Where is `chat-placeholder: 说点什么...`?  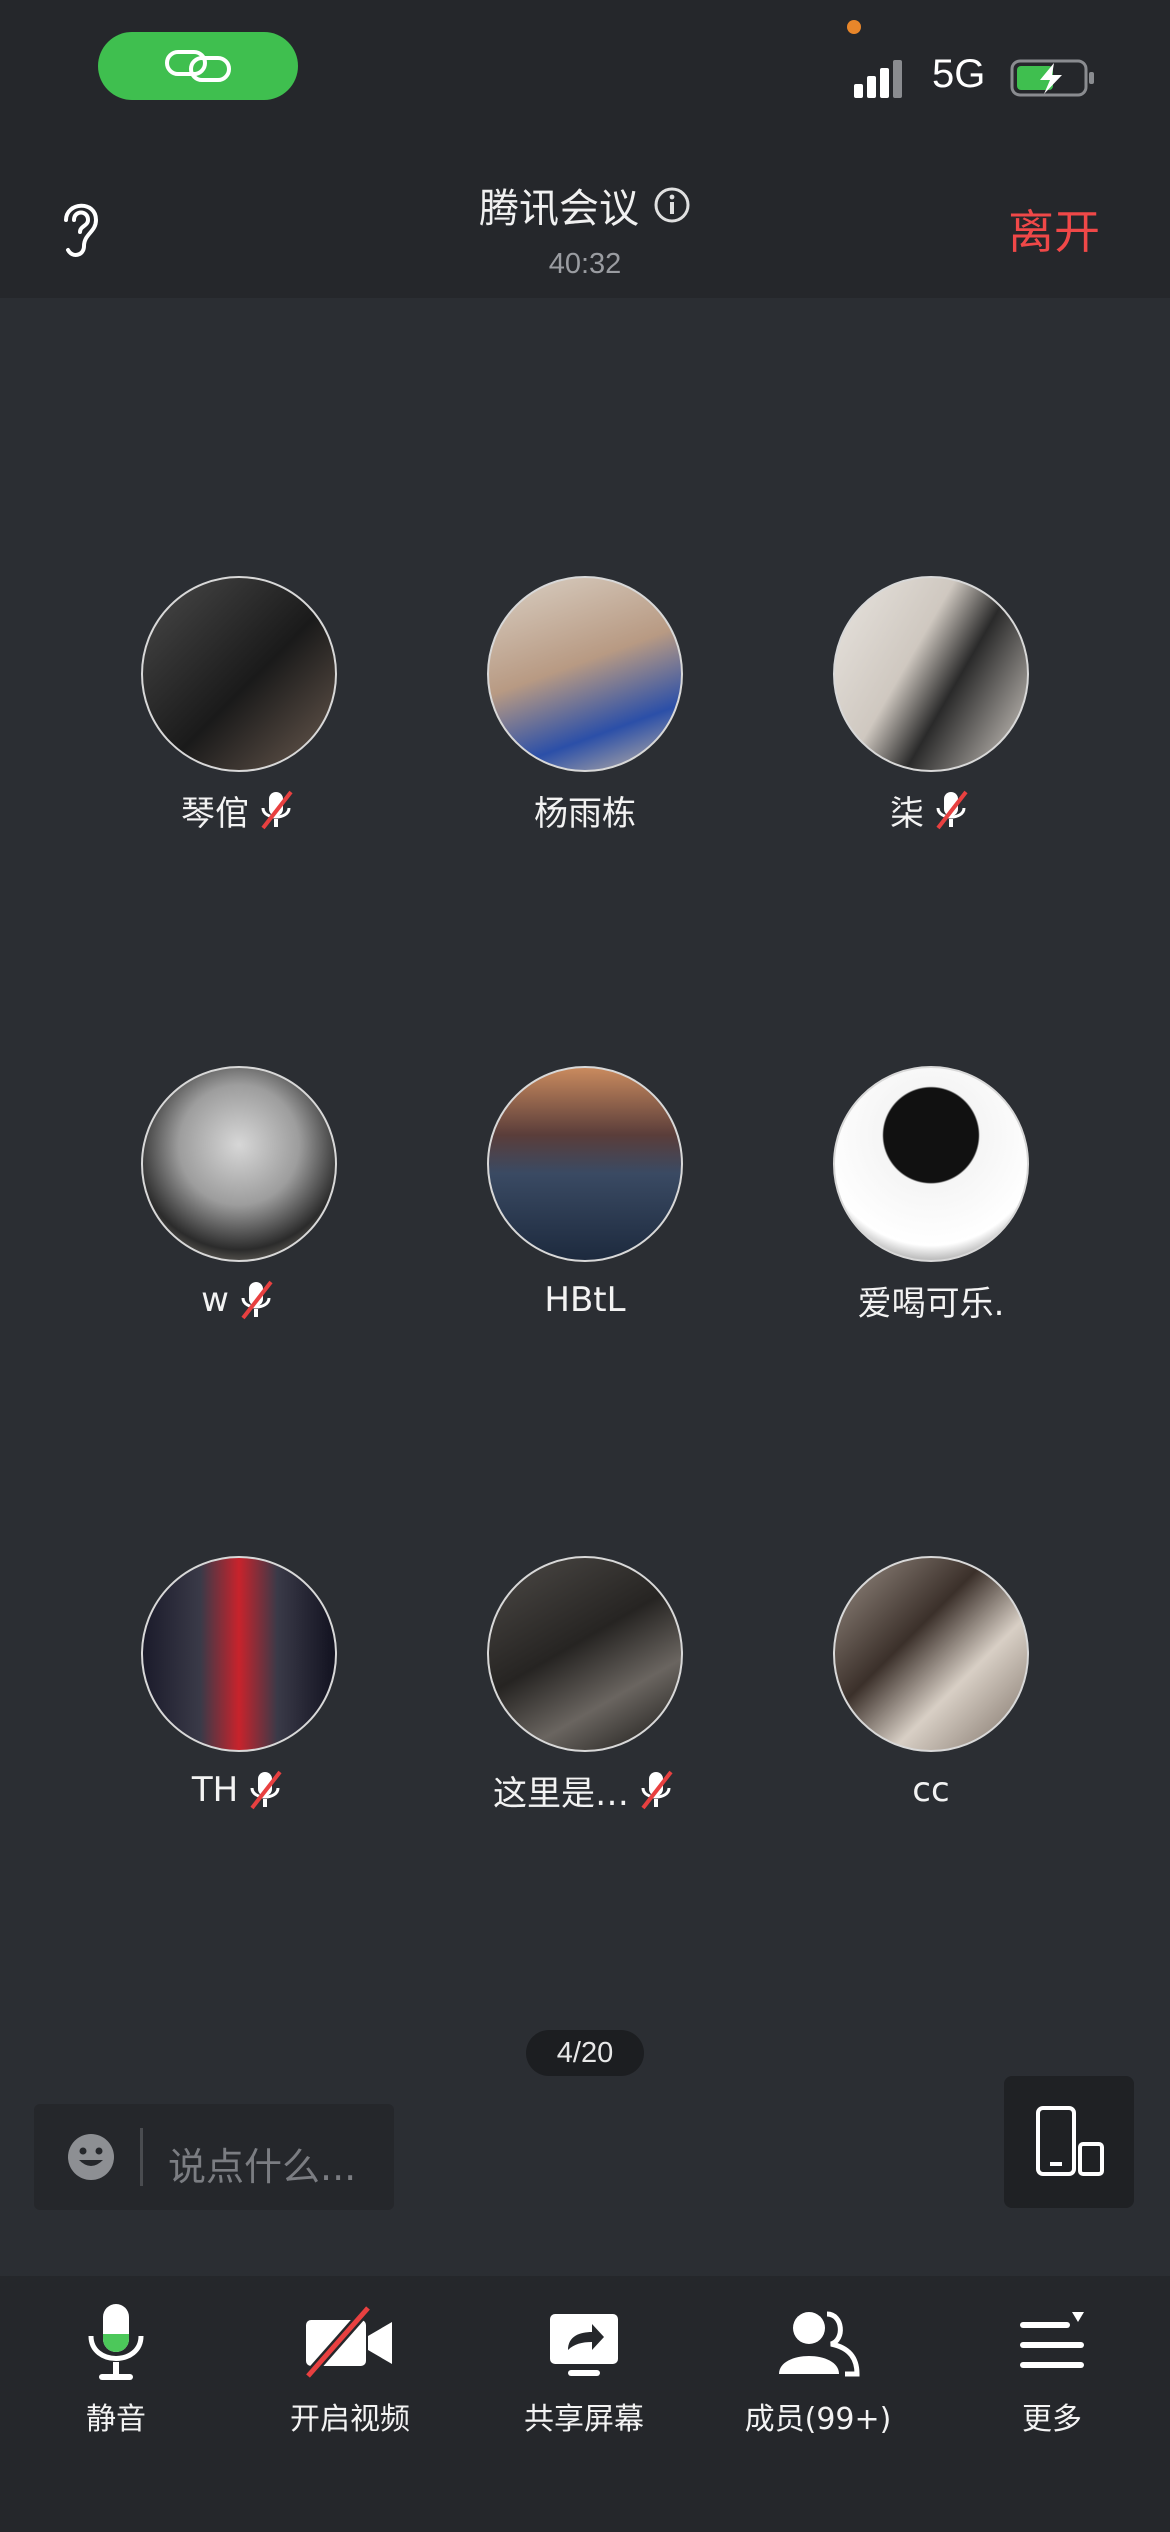
chat-placeholder: 说点什么... is located at coordinates (262, 2167).